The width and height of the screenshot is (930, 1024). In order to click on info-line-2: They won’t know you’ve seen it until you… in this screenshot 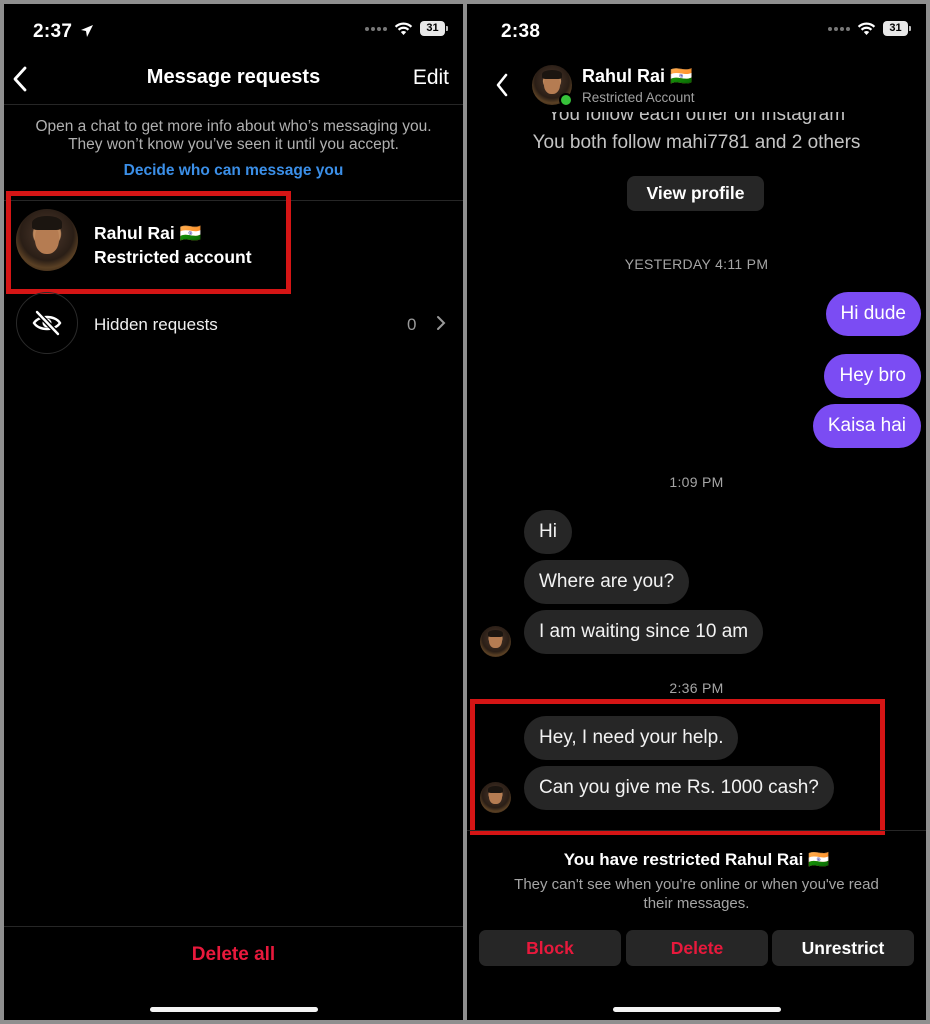, I will do `click(233, 144)`.